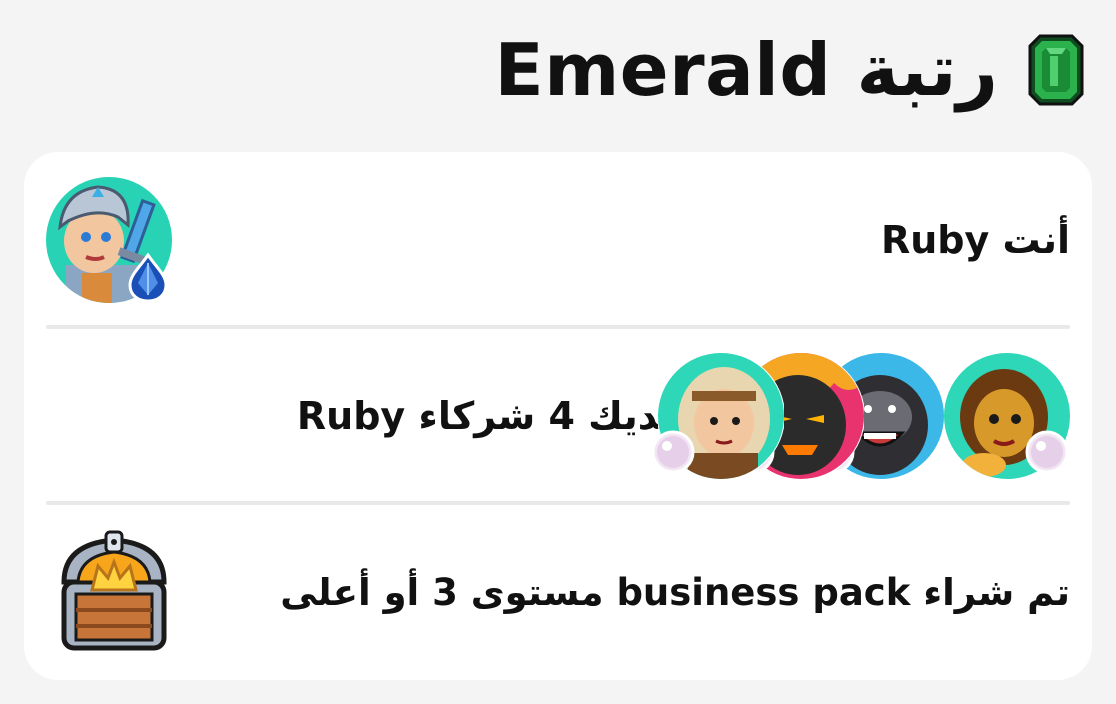 The image size is (1116, 704). What do you see at coordinates (861, 416) in the screenshot?
I see `partner-avatars` at bounding box center [861, 416].